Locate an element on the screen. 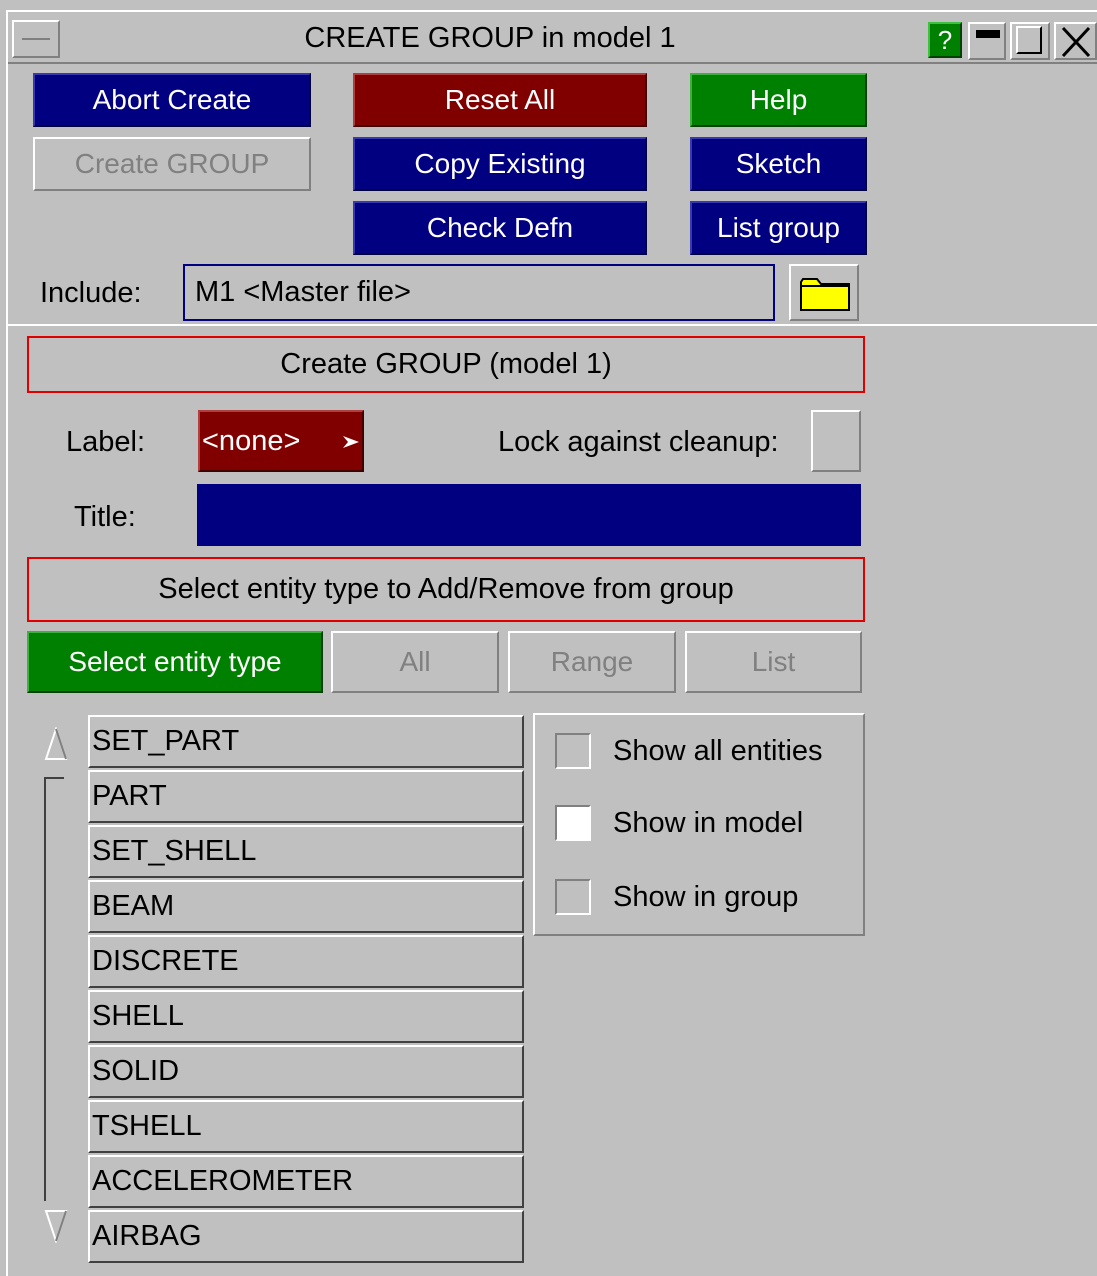 The width and height of the screenshot is (1097, 1276). tab-list: List is located at coordinates (773, 662).